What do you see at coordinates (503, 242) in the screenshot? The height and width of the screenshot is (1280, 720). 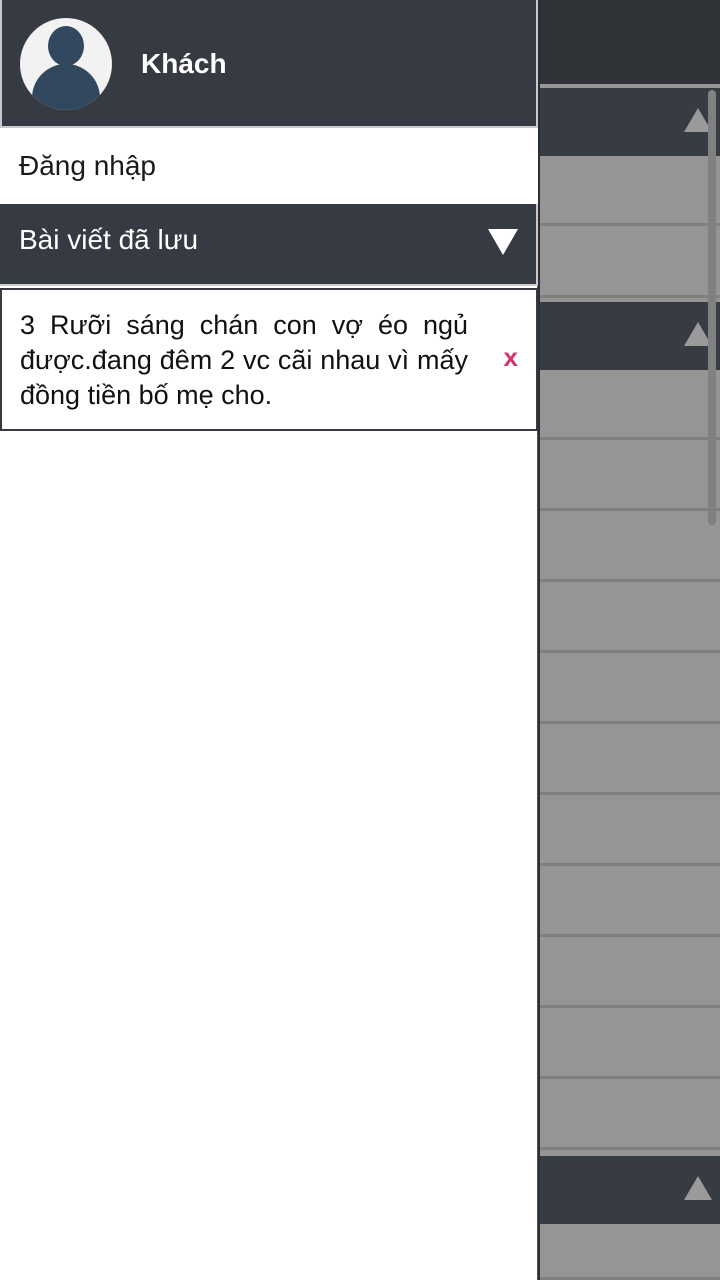 I see `triangle-down-icon` at bounding box center [503, 242].